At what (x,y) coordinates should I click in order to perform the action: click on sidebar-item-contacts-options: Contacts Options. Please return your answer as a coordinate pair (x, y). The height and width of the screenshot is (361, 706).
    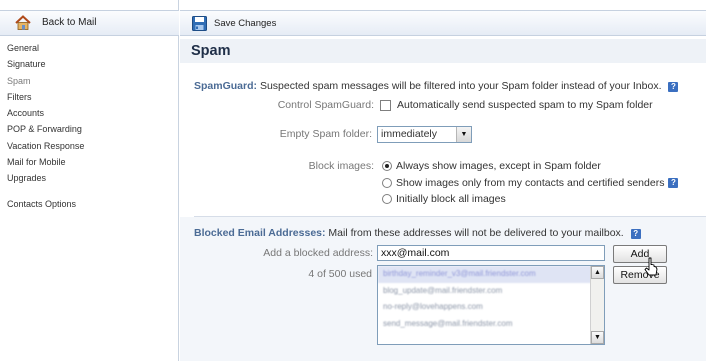
    Looking at the image, I should click on (89, 204).